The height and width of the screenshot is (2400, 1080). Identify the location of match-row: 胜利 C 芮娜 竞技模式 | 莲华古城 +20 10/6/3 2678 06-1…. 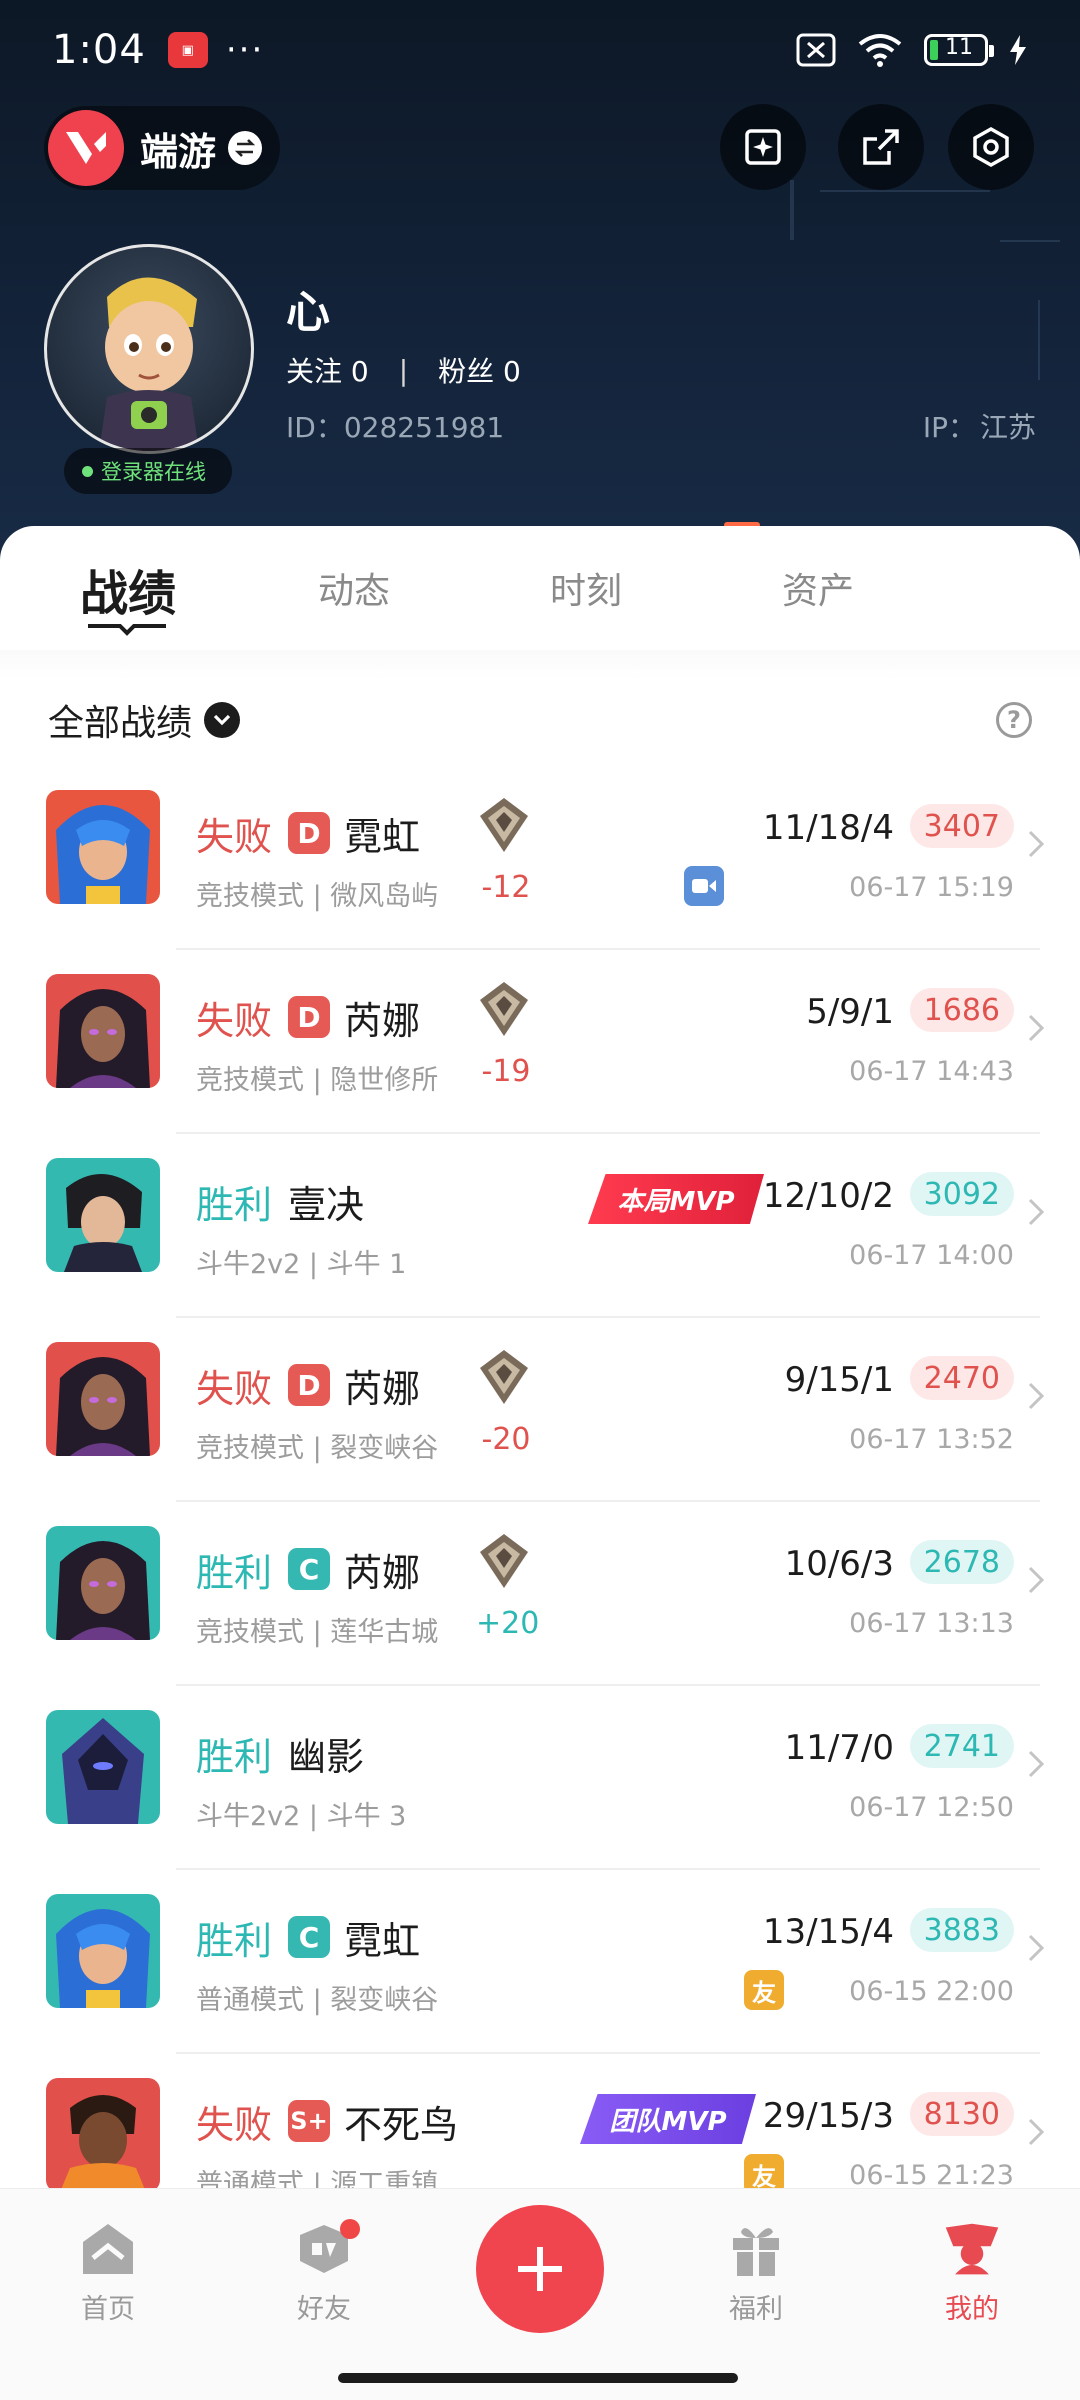
(540, 1594).